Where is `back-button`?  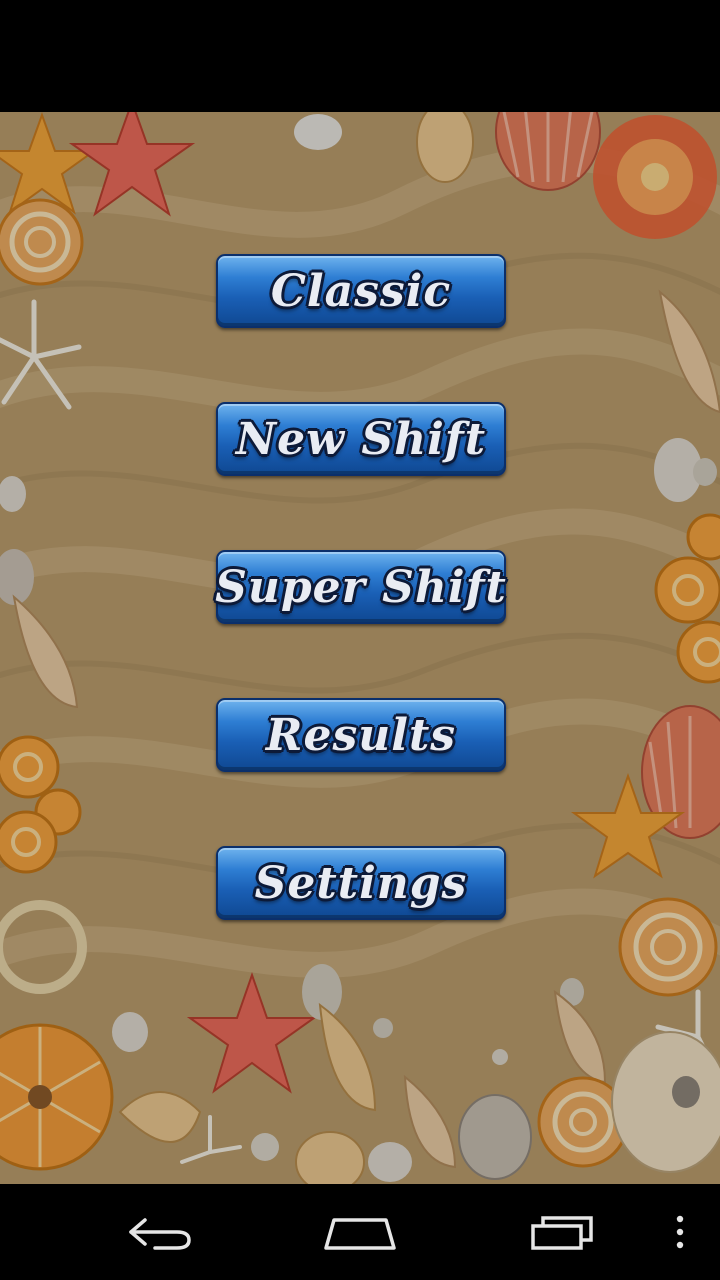 back-button is located at coordinates (160, 1232).